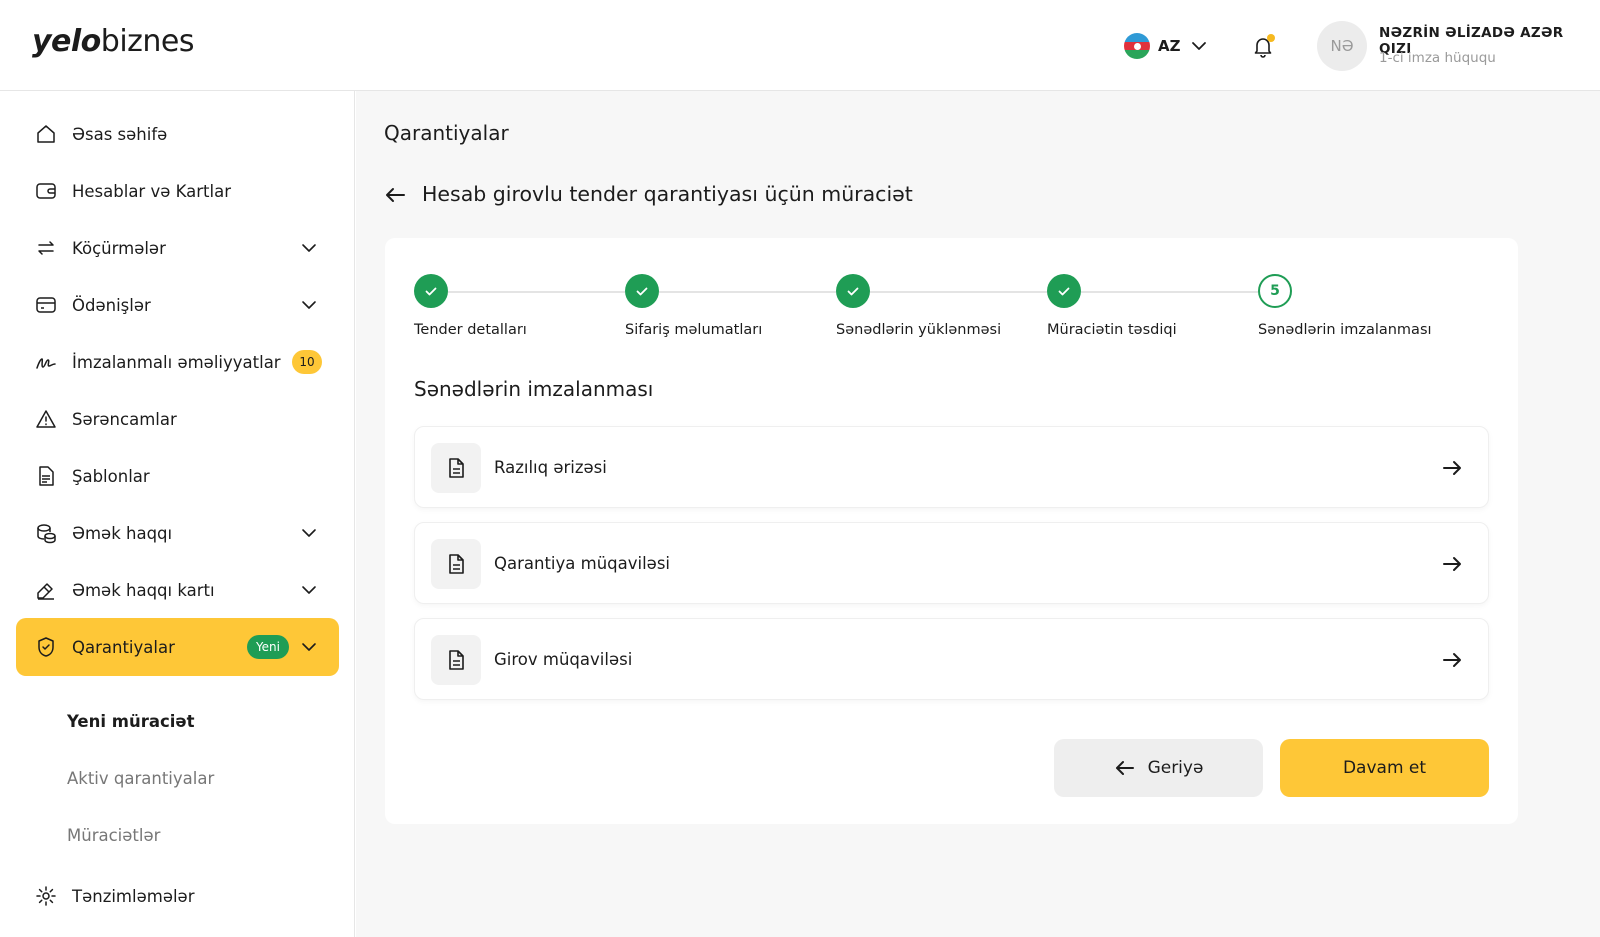 This screenshot has width=1600, height=937. I want to click on back-arrow-icon, so click(395, 195).